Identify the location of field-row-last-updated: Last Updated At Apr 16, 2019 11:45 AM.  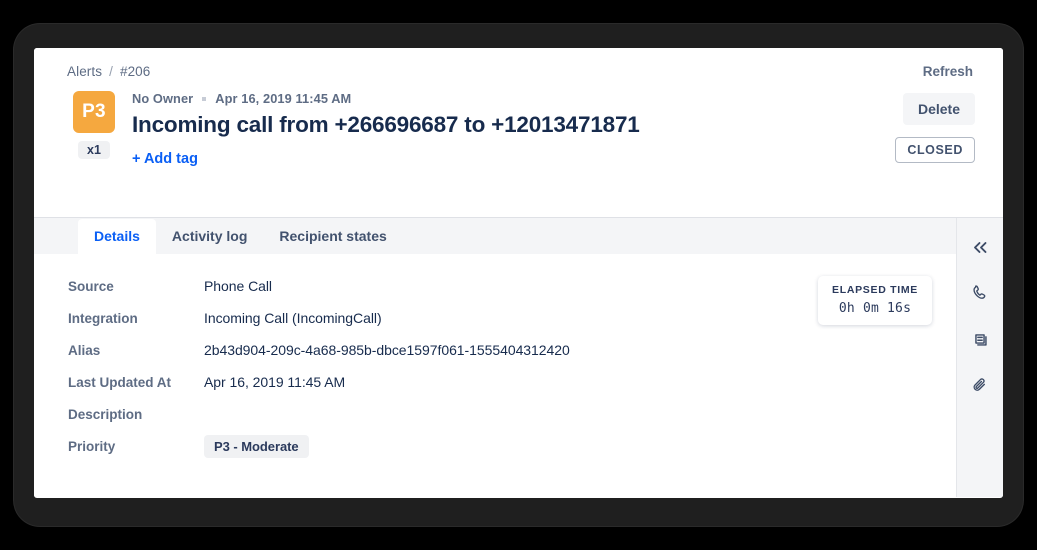
(512, 390).